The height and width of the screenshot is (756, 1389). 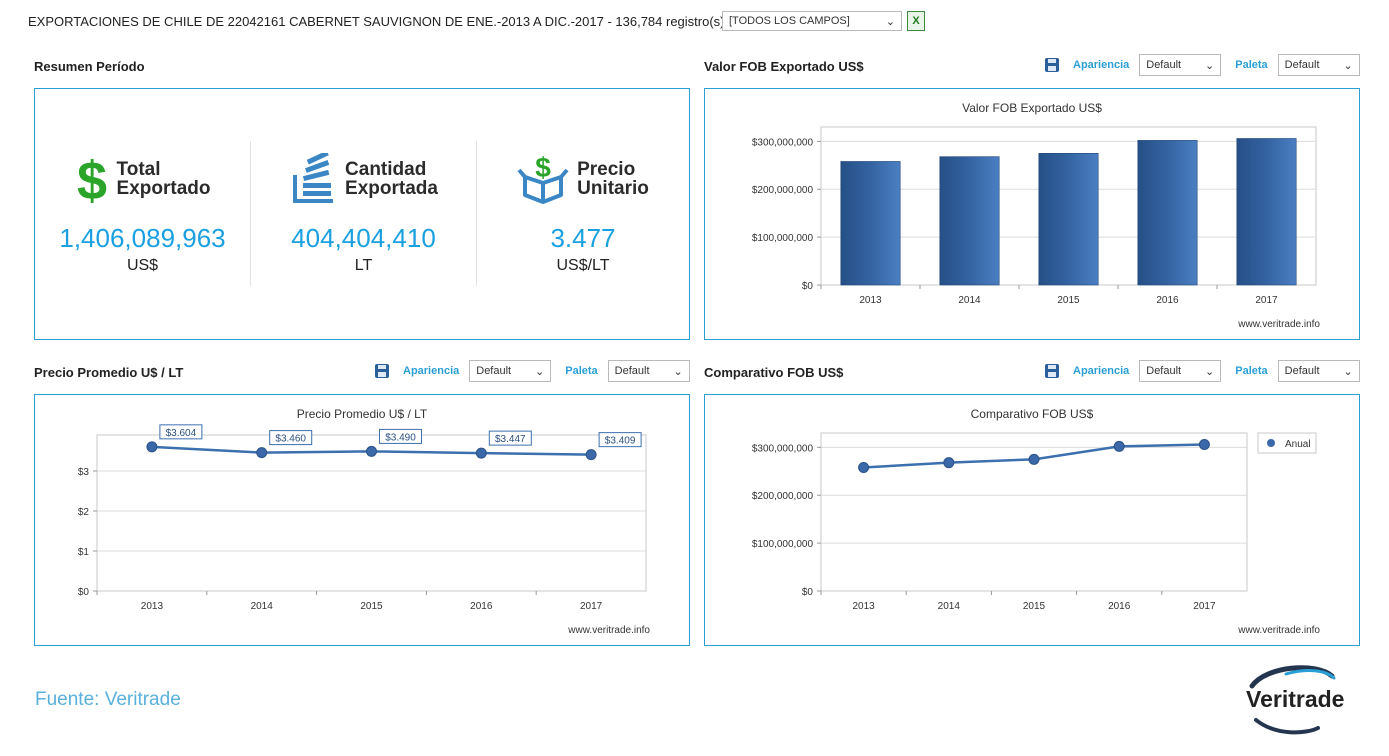 I want to click on box-dollar-icon: $, so click(x=543, y=178).